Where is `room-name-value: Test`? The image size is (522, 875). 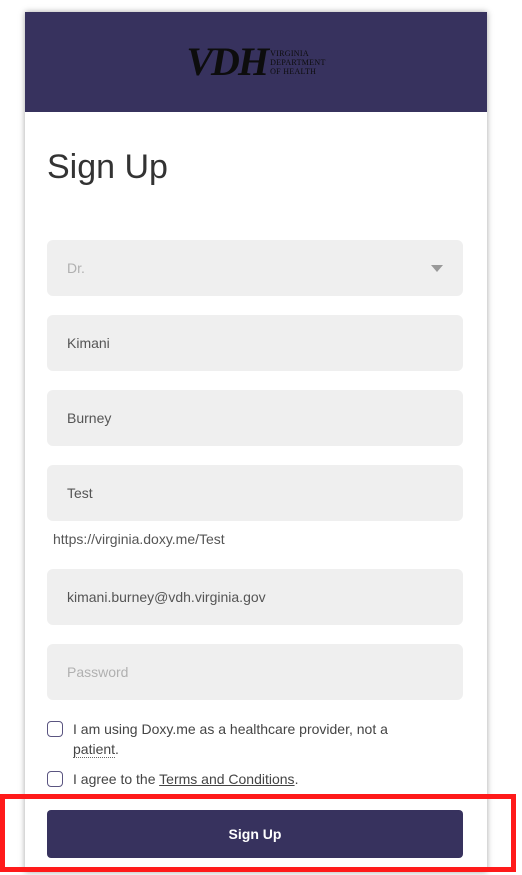 room-name-value: Test is located at coordinates (80, 493).